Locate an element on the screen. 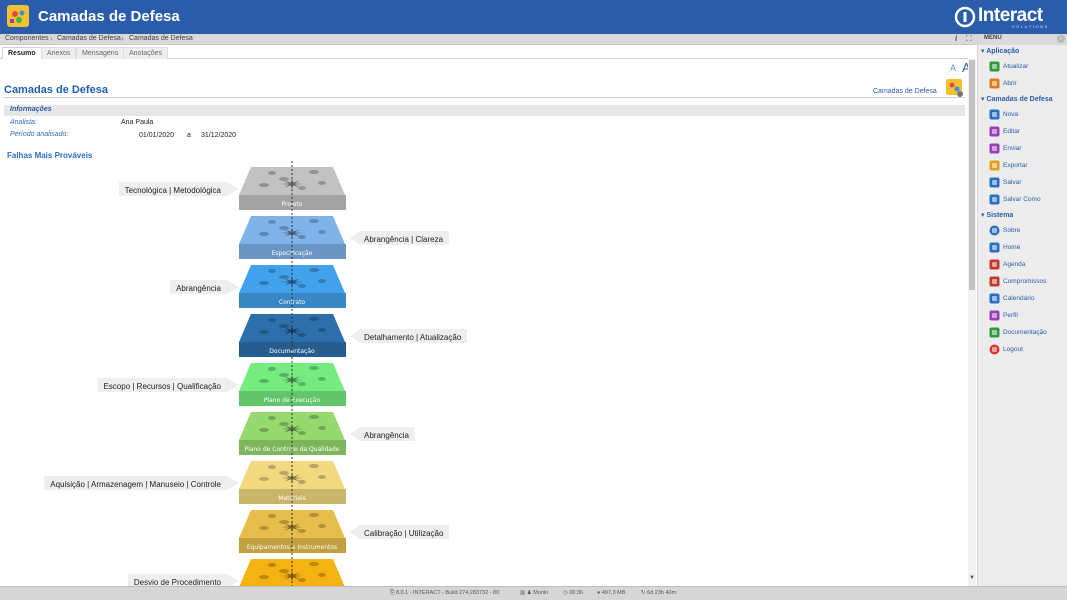 This screenshot has height=600, width=1067. callout-text: Tecnológica | Metodológica is located at coordinates (172, 190).